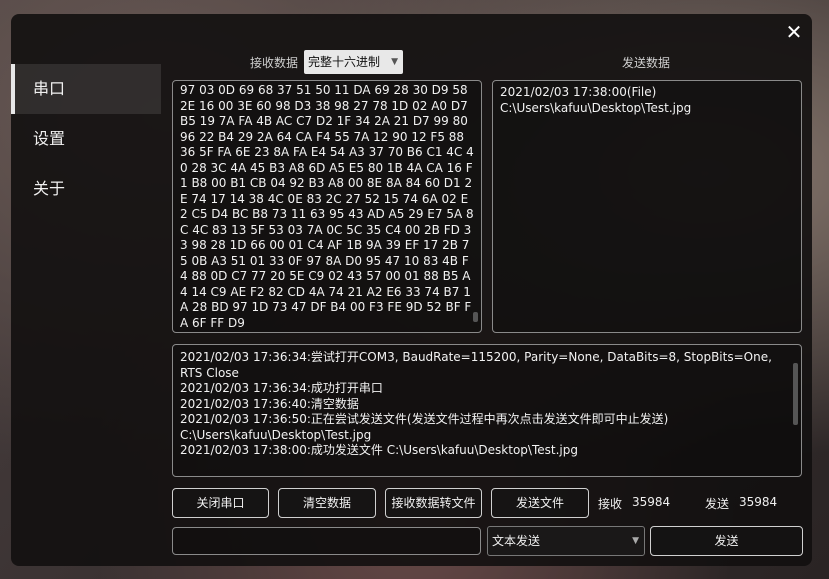 The image size is (829, 579). What do you see at coordinates (327, 503) in the screenshot?
I see `clear-data-button: 清空数据` at bounding box center [327, 503].